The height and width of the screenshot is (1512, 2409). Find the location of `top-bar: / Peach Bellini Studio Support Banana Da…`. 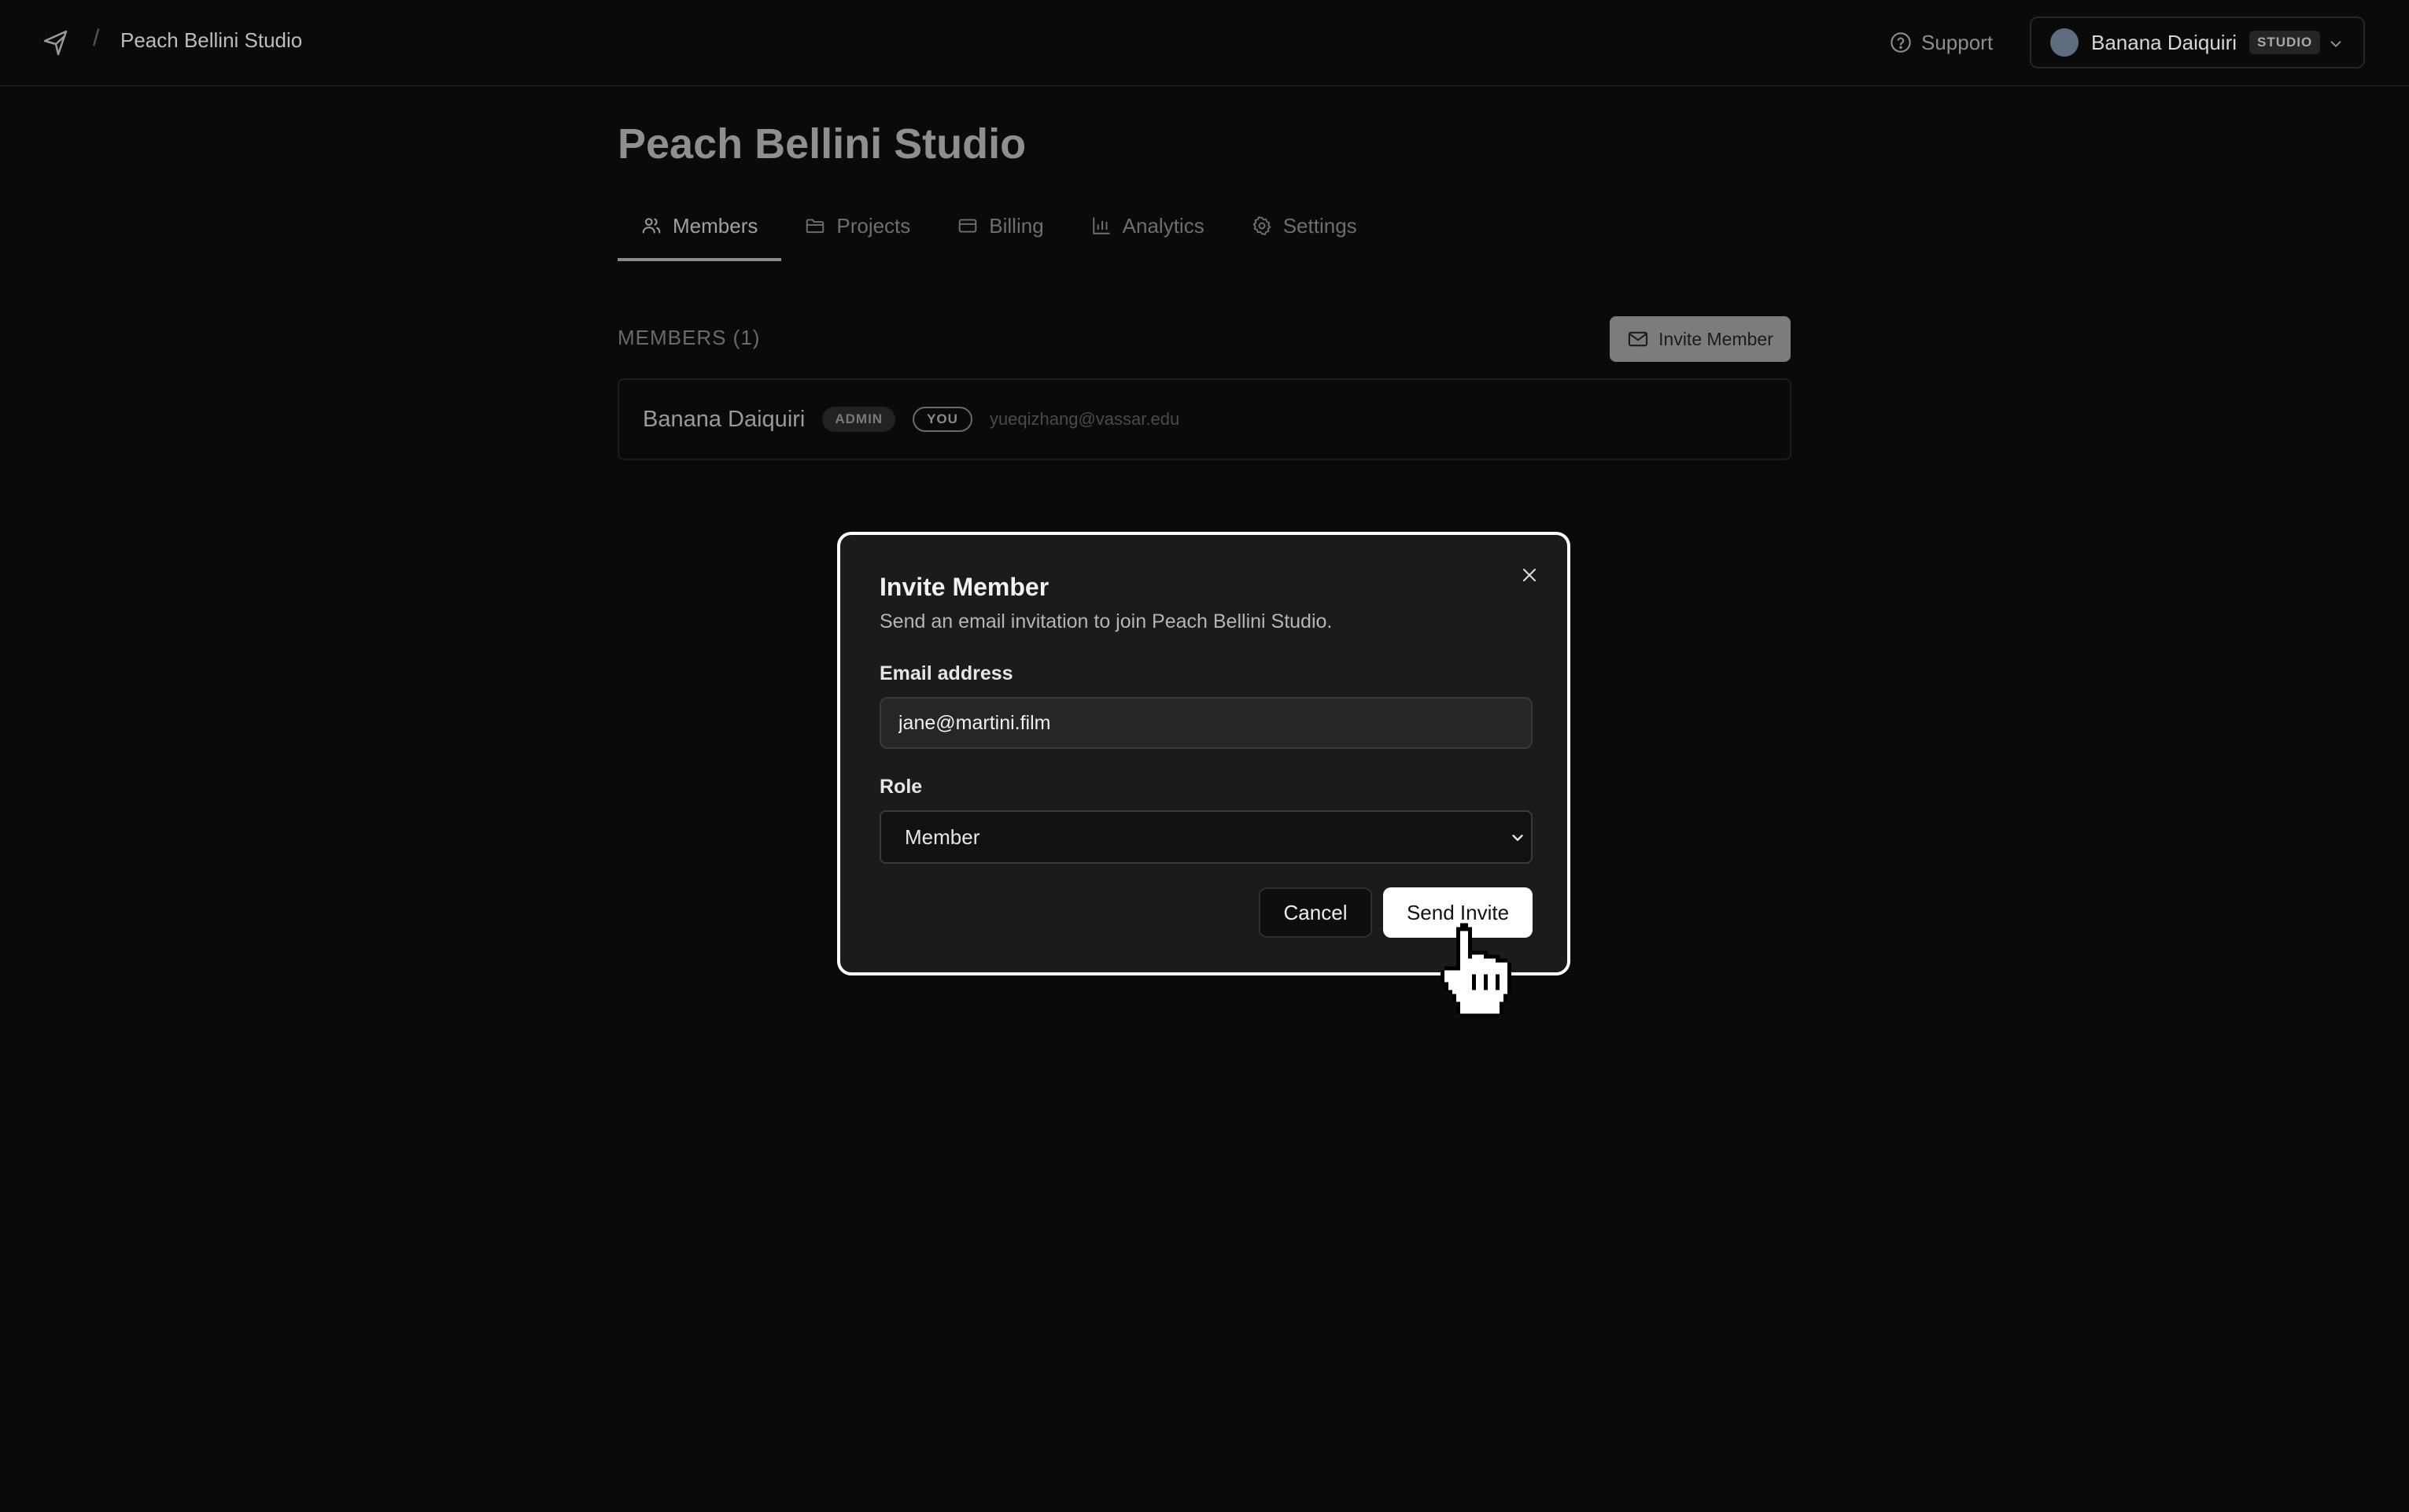

top-bar: / Peach Bellini Studio Support Banana Da… is located at coordinates (1204, 43).